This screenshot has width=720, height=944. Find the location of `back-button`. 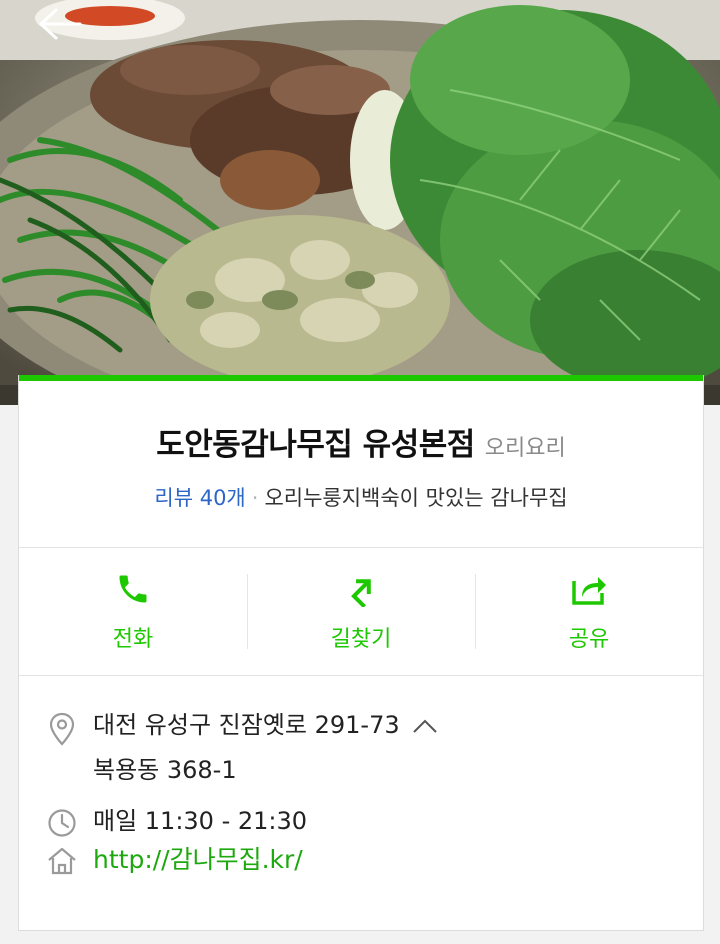

back-button is located at coordinates (59, 24).